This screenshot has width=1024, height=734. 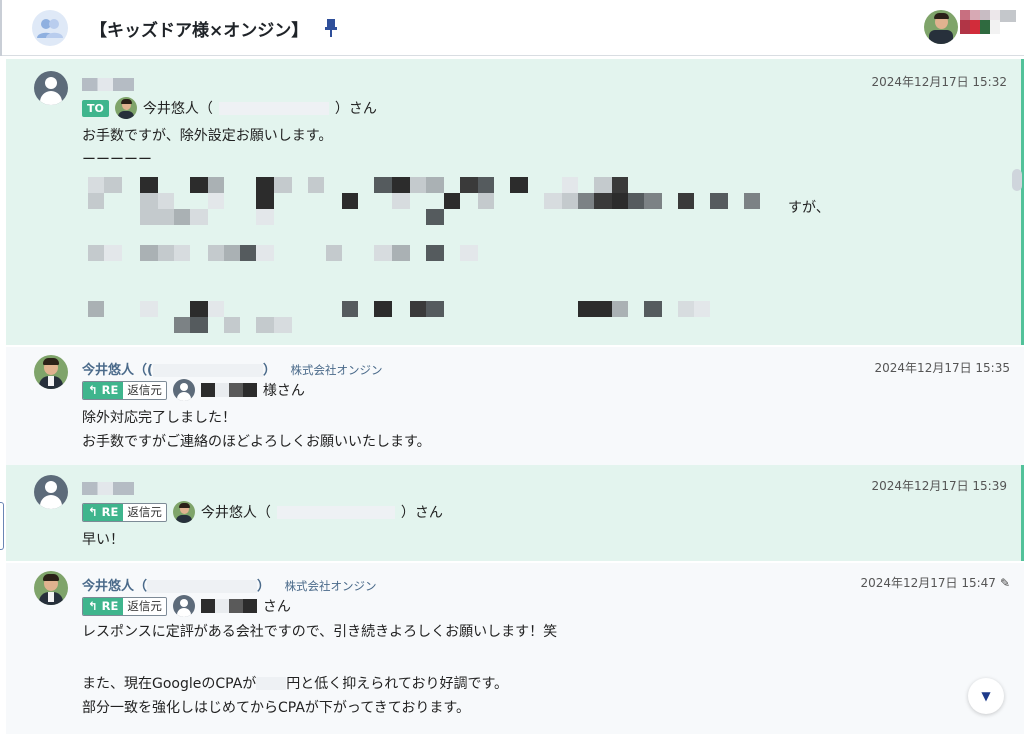 I want to click on message-line: 早い！, so click(x=103, y=540).